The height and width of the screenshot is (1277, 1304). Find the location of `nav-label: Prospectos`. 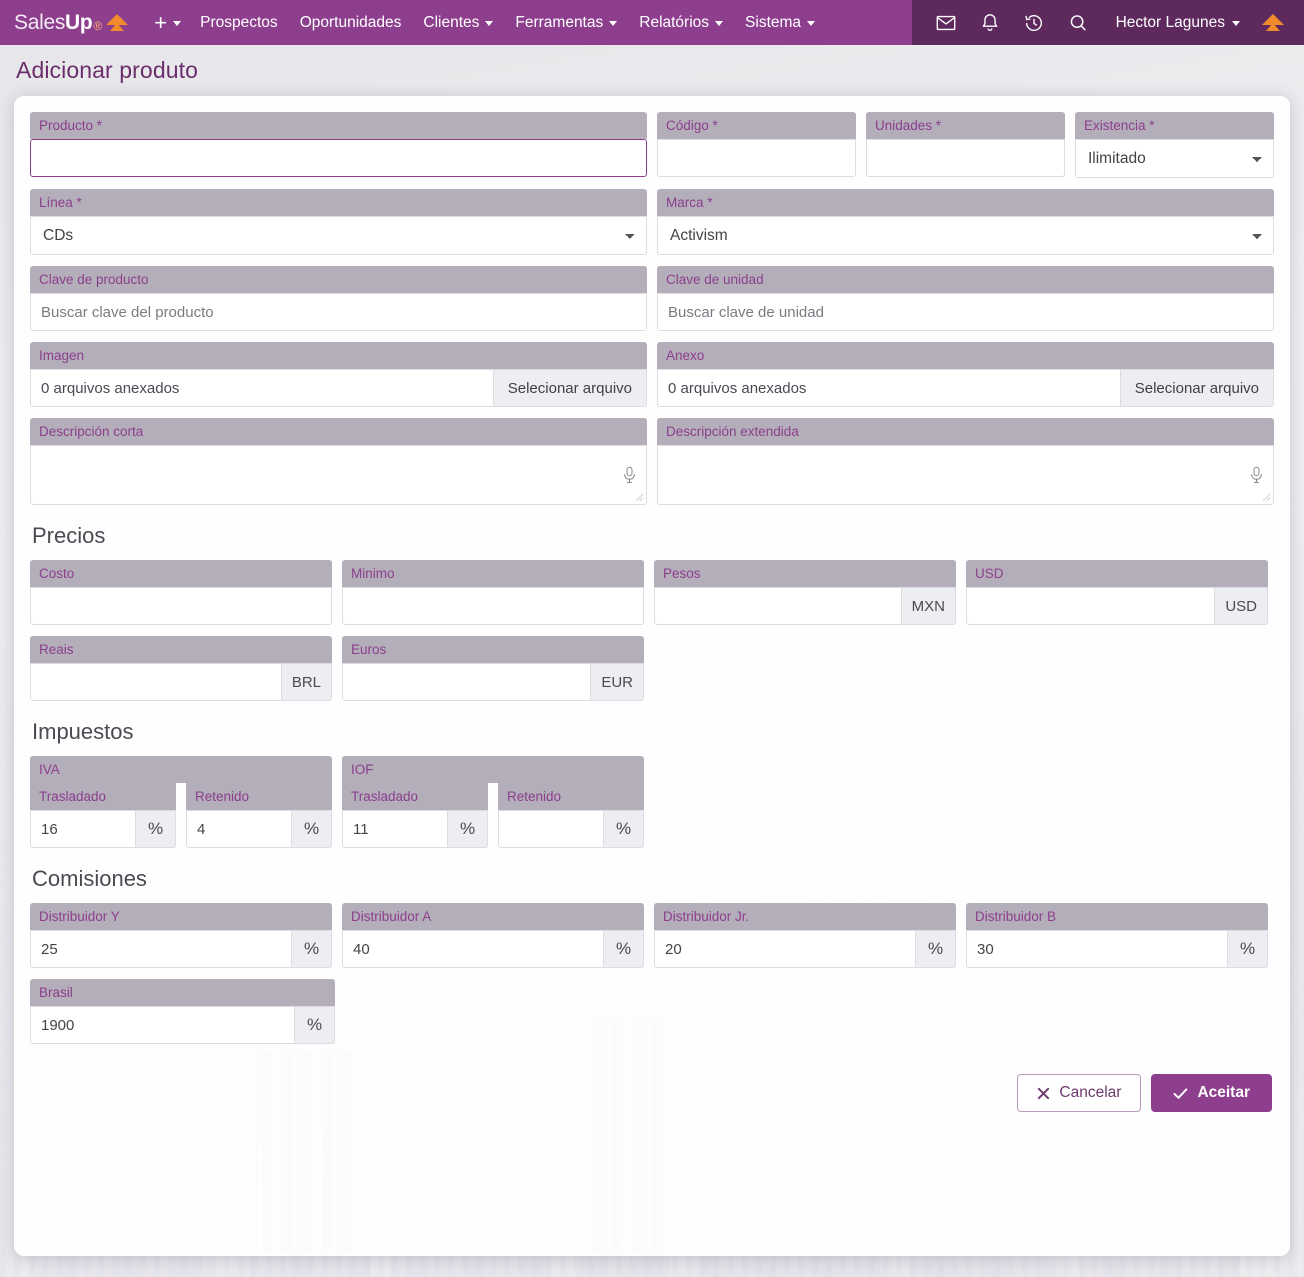

nav-label: Prospectos is located at coordinates (239, 22).